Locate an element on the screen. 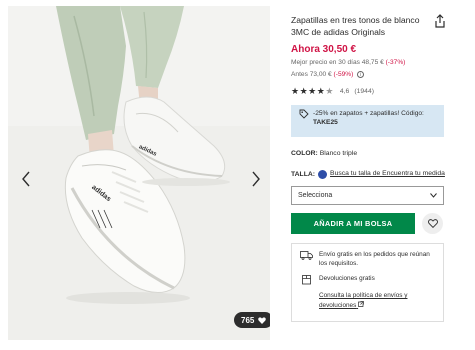 The width and height of the screenshot is (475, 350). info-icon: i is located at coordinates (361, 74).